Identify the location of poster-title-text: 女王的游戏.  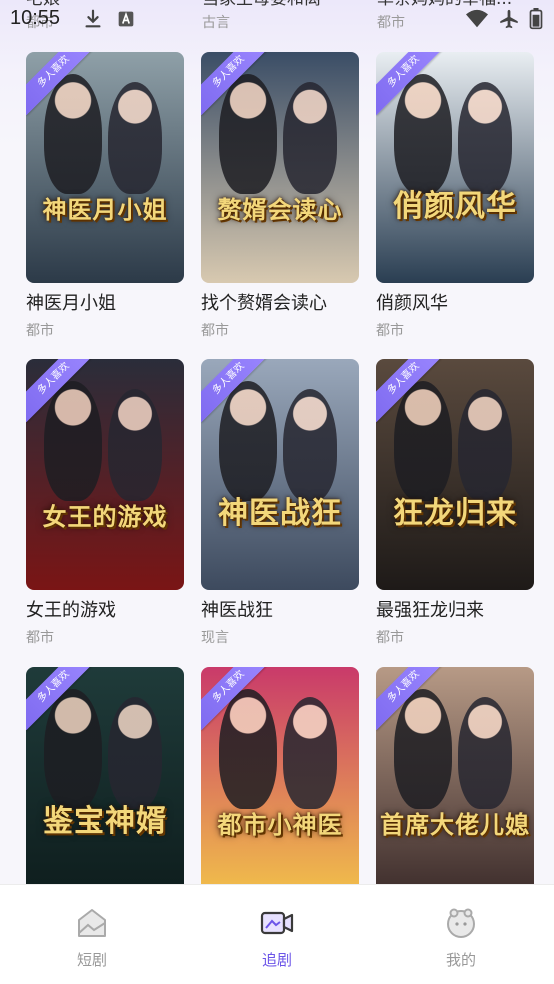
(105, 516).